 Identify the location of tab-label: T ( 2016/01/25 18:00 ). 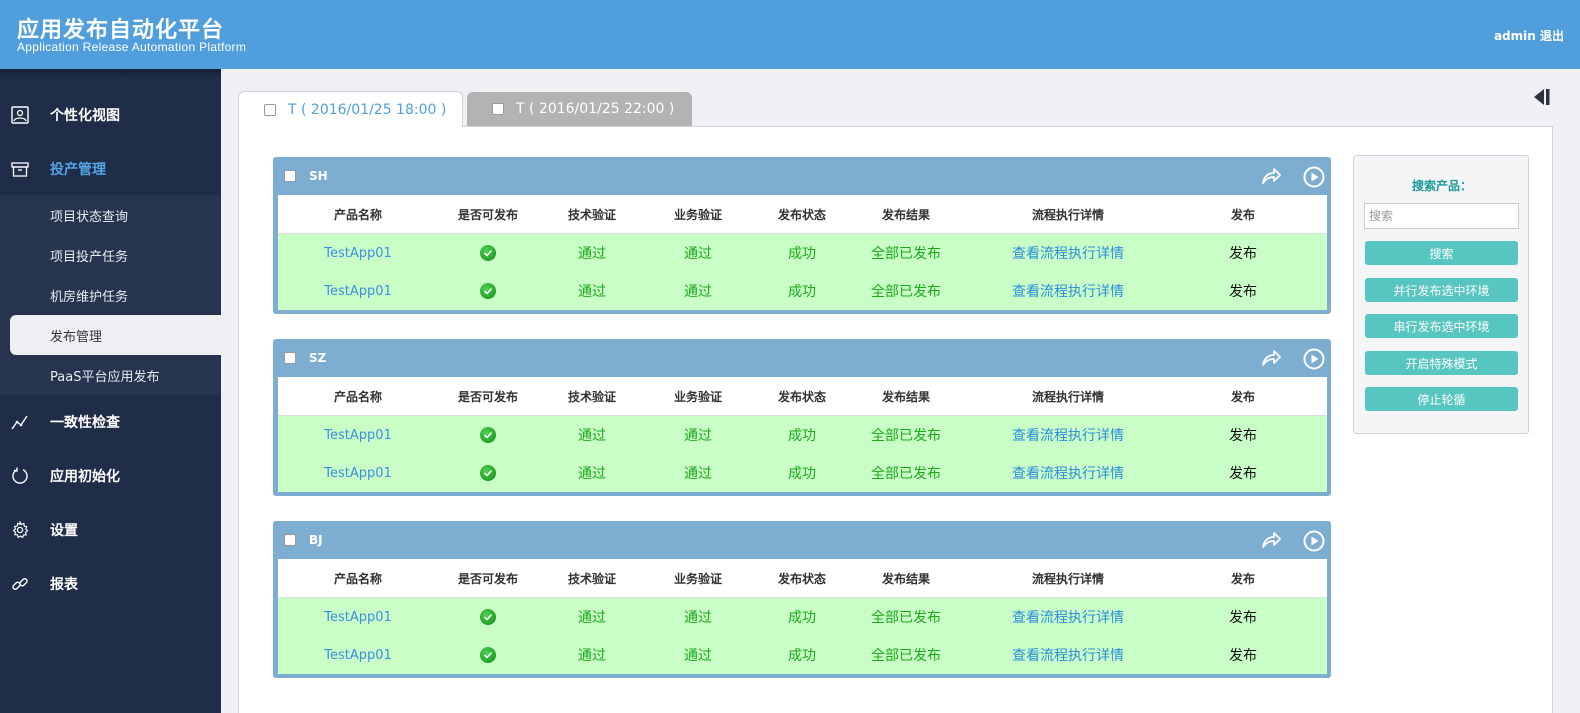
(367, 109).